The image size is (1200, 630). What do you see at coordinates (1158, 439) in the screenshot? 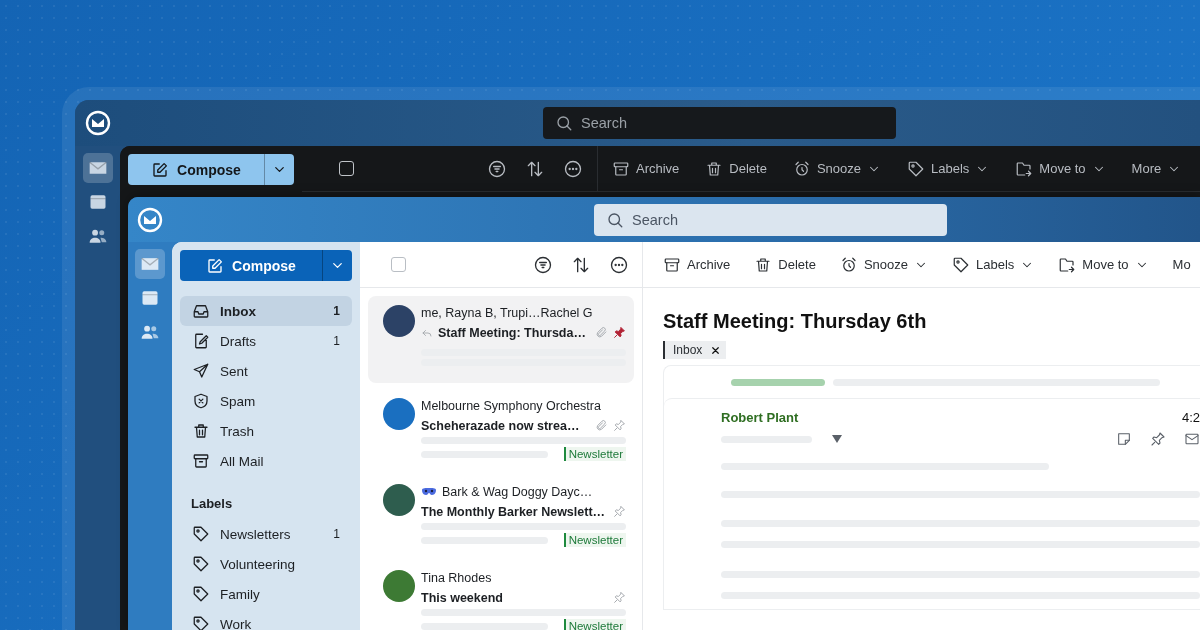
I see `pin-icon` at bounding box center [1158, 439].